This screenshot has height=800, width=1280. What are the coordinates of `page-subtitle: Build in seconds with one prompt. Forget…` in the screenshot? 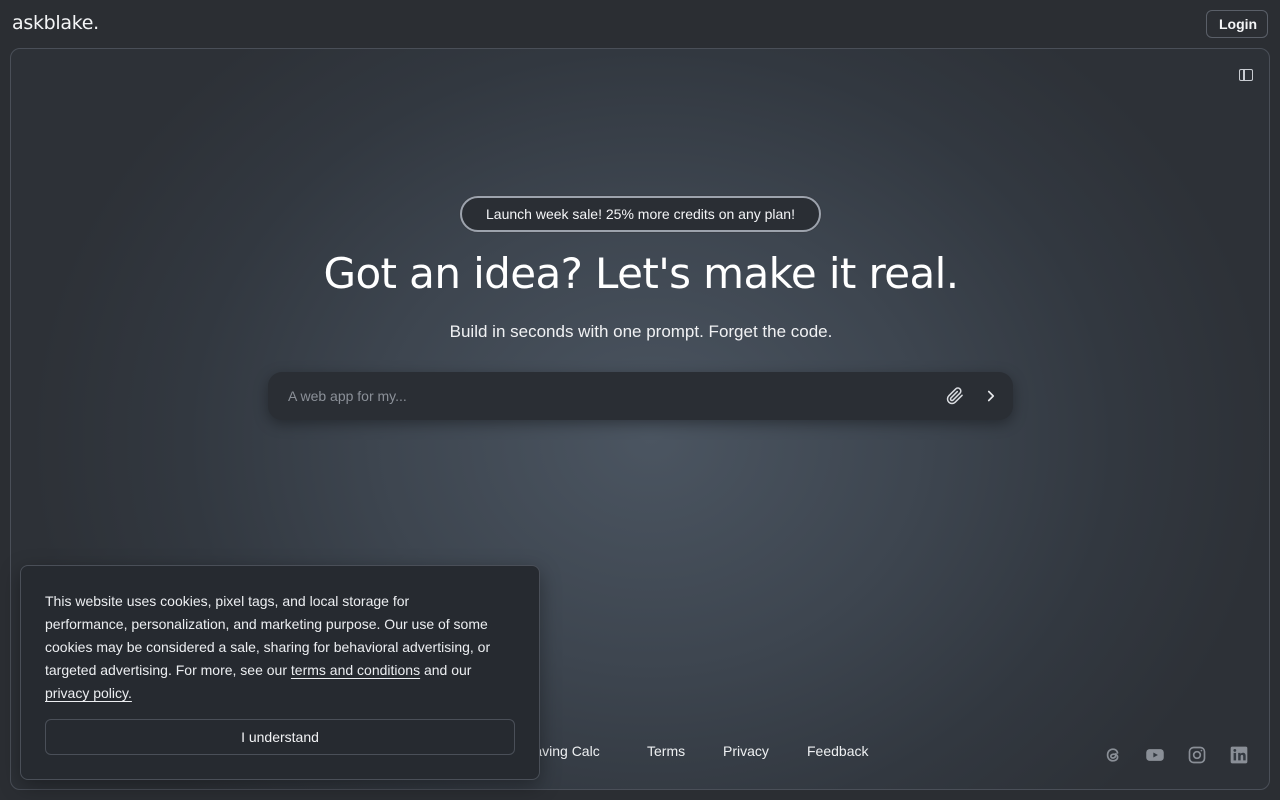 It's located at (641, 331).